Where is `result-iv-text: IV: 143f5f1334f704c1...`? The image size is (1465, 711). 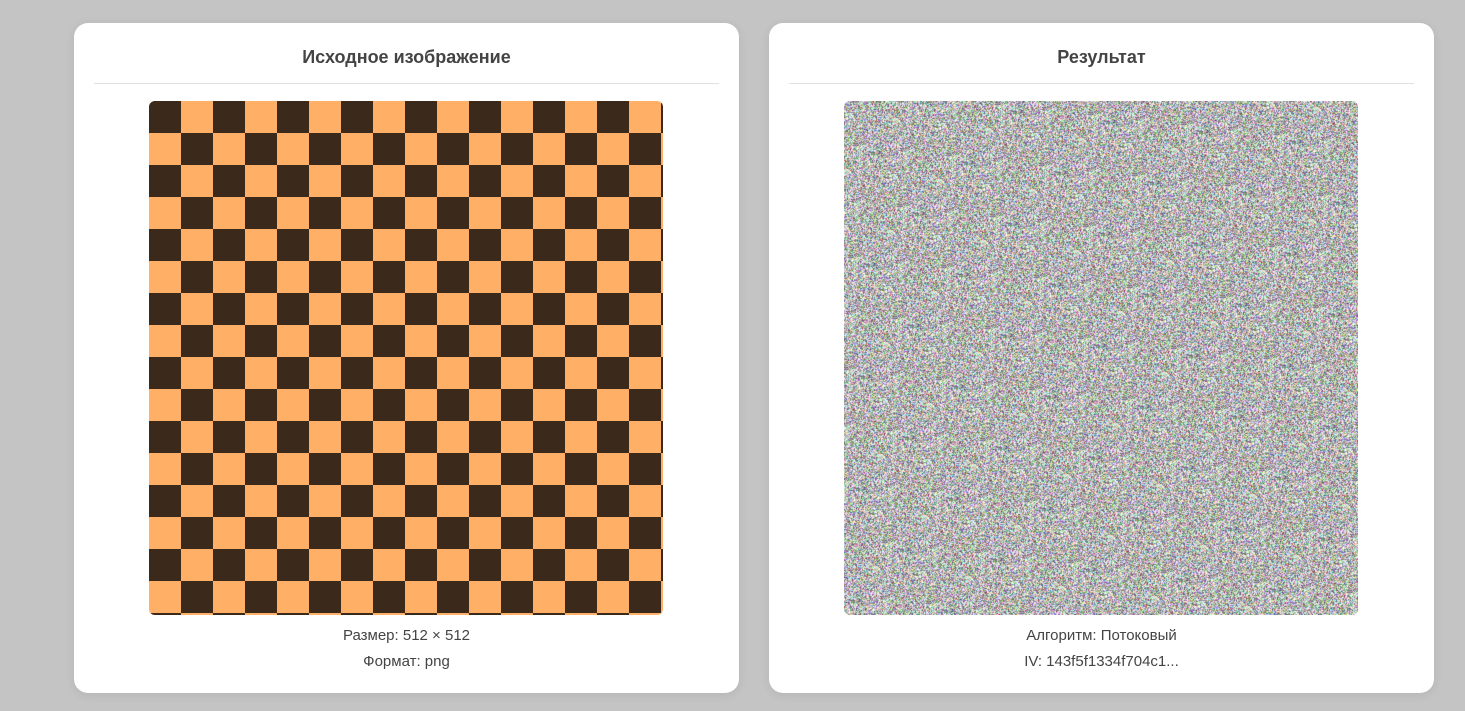
result-iv-text: IV: 143f5f1334f704c1... is located at coordinates (1101, 661).